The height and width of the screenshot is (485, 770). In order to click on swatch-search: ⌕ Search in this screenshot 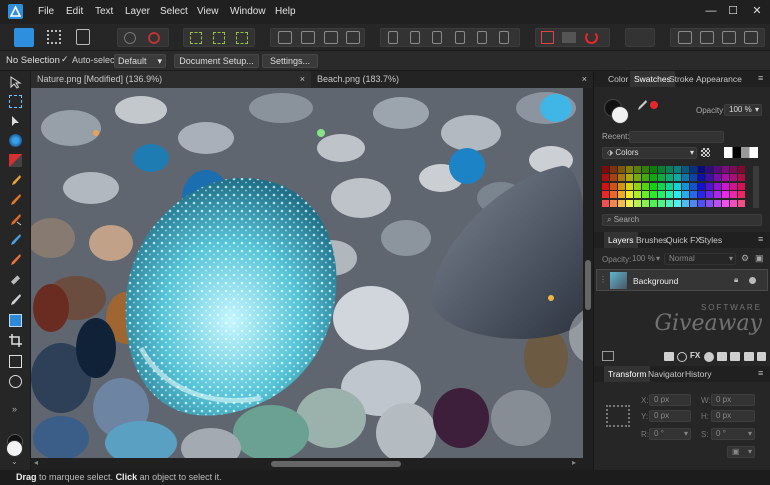, I will do `click(682, 220)`.